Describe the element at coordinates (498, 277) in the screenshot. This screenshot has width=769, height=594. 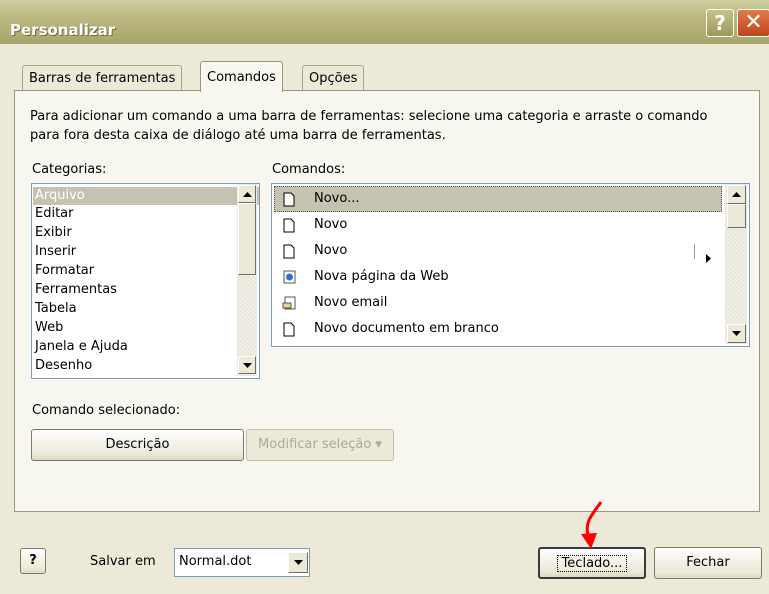
I see `command-item: Nova página da Web` at that location.